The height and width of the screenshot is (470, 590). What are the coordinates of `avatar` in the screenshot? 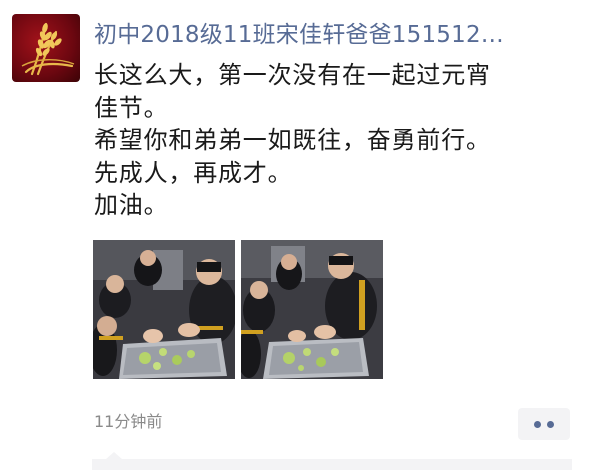 It's located at (46, 48).